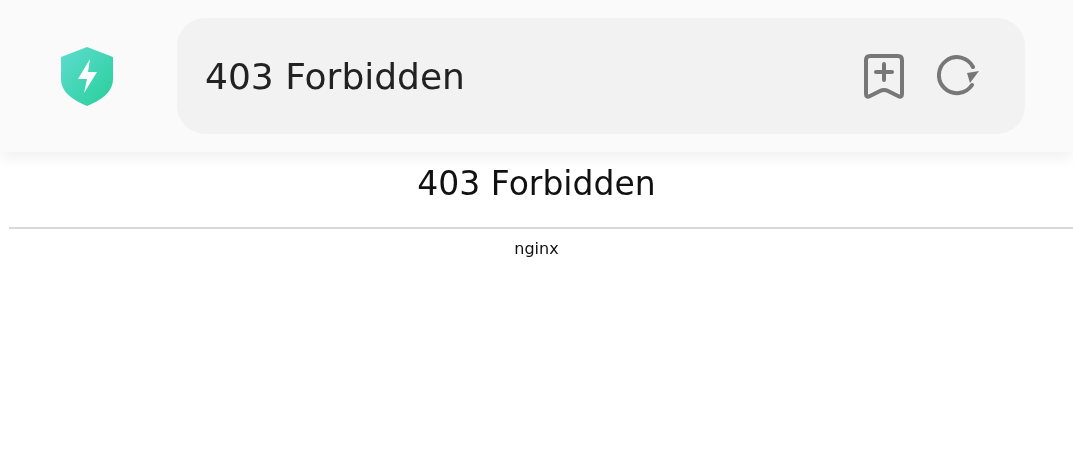 Image resolution: width=1073 pixels, height=453 pixels. Describe the element at coordinates (536, 248) in the screenshot. I see `server-name: nginx` at that location.